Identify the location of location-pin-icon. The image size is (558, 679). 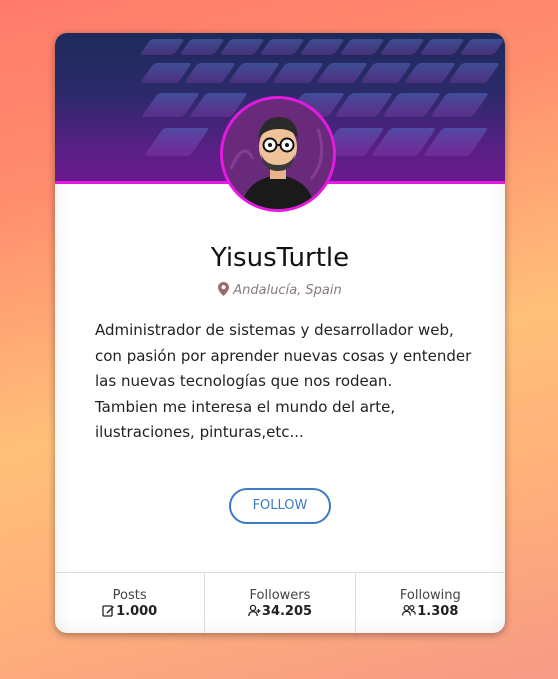
(224, 291).